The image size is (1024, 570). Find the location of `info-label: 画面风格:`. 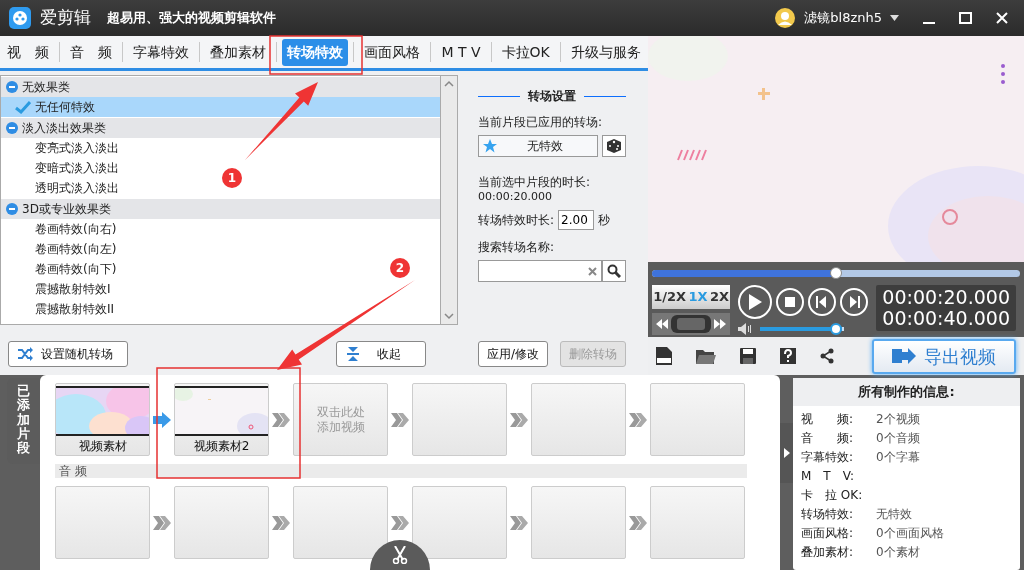

info-label: 画面风格: is located at coordinates (828, 533).